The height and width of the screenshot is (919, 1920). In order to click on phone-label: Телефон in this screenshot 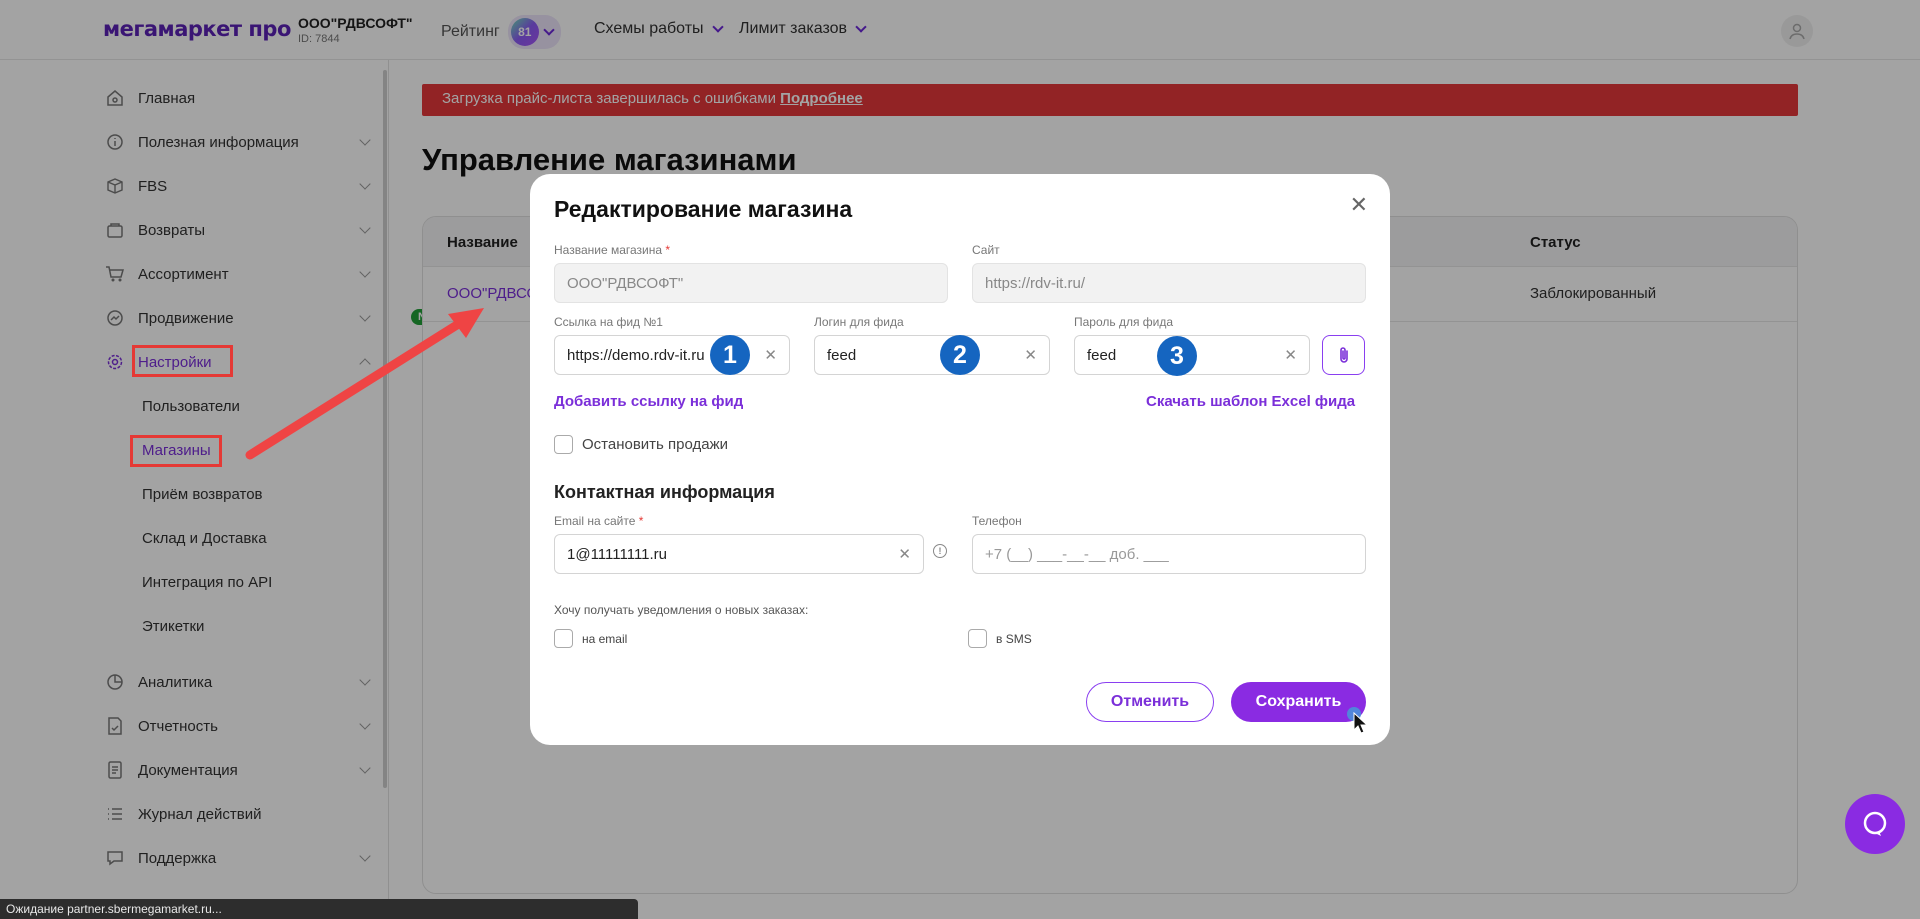, I will do `click(997, 521)`.